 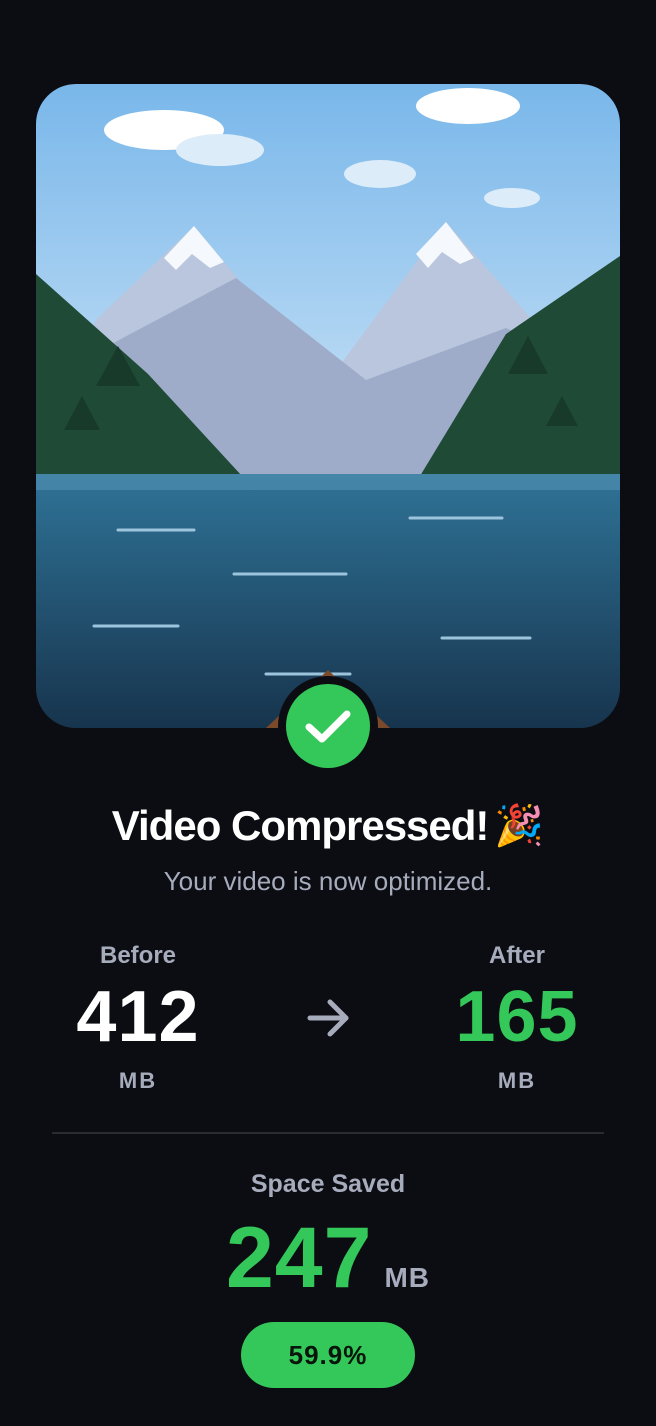 I want to click on before-size-unit: MB, so click(x=138, y=1080).